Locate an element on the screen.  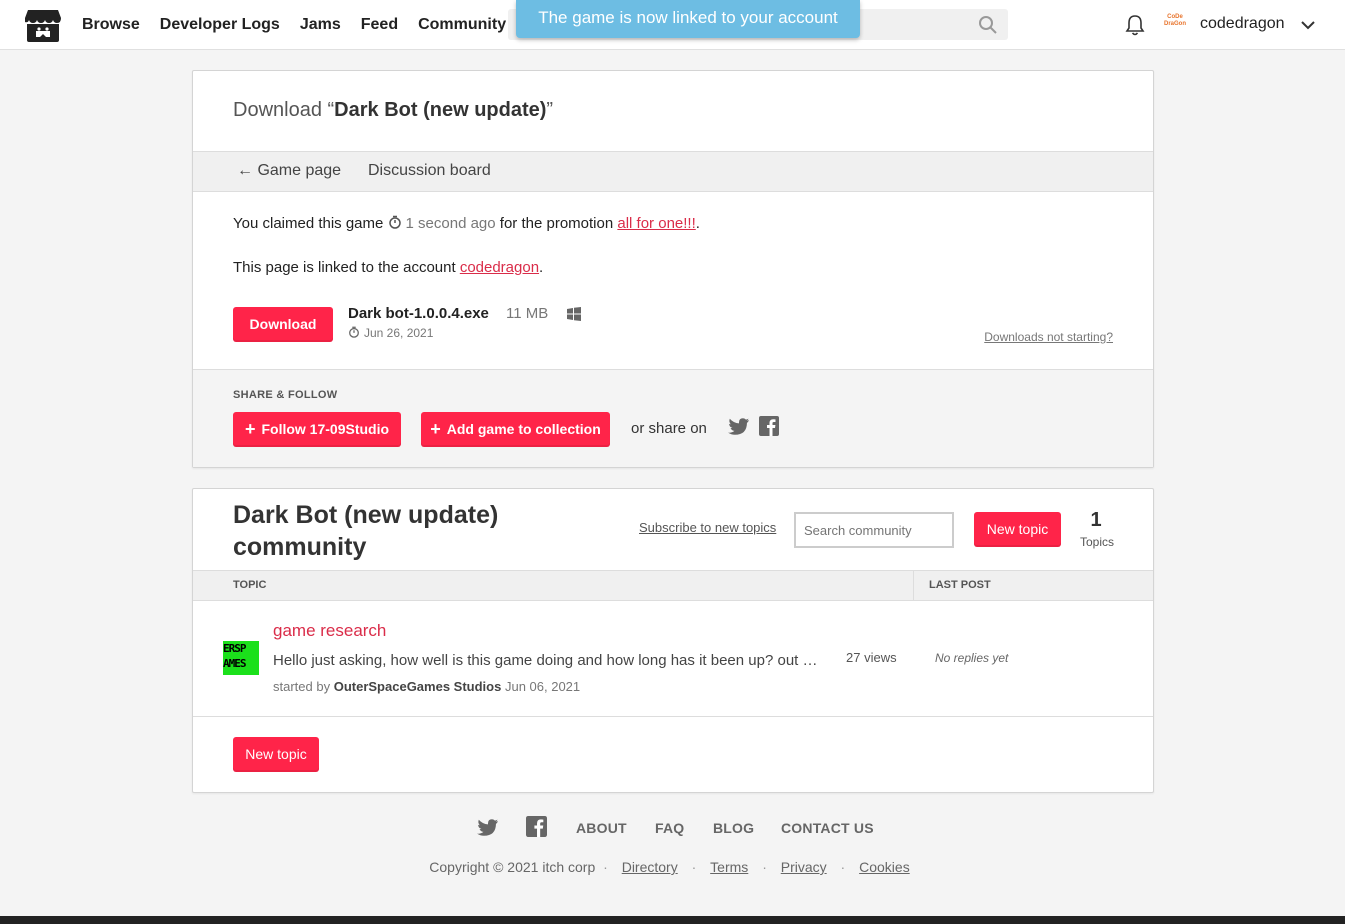
follow-button-label: Follow 17-09Studio is located at coordinates (325, 429).